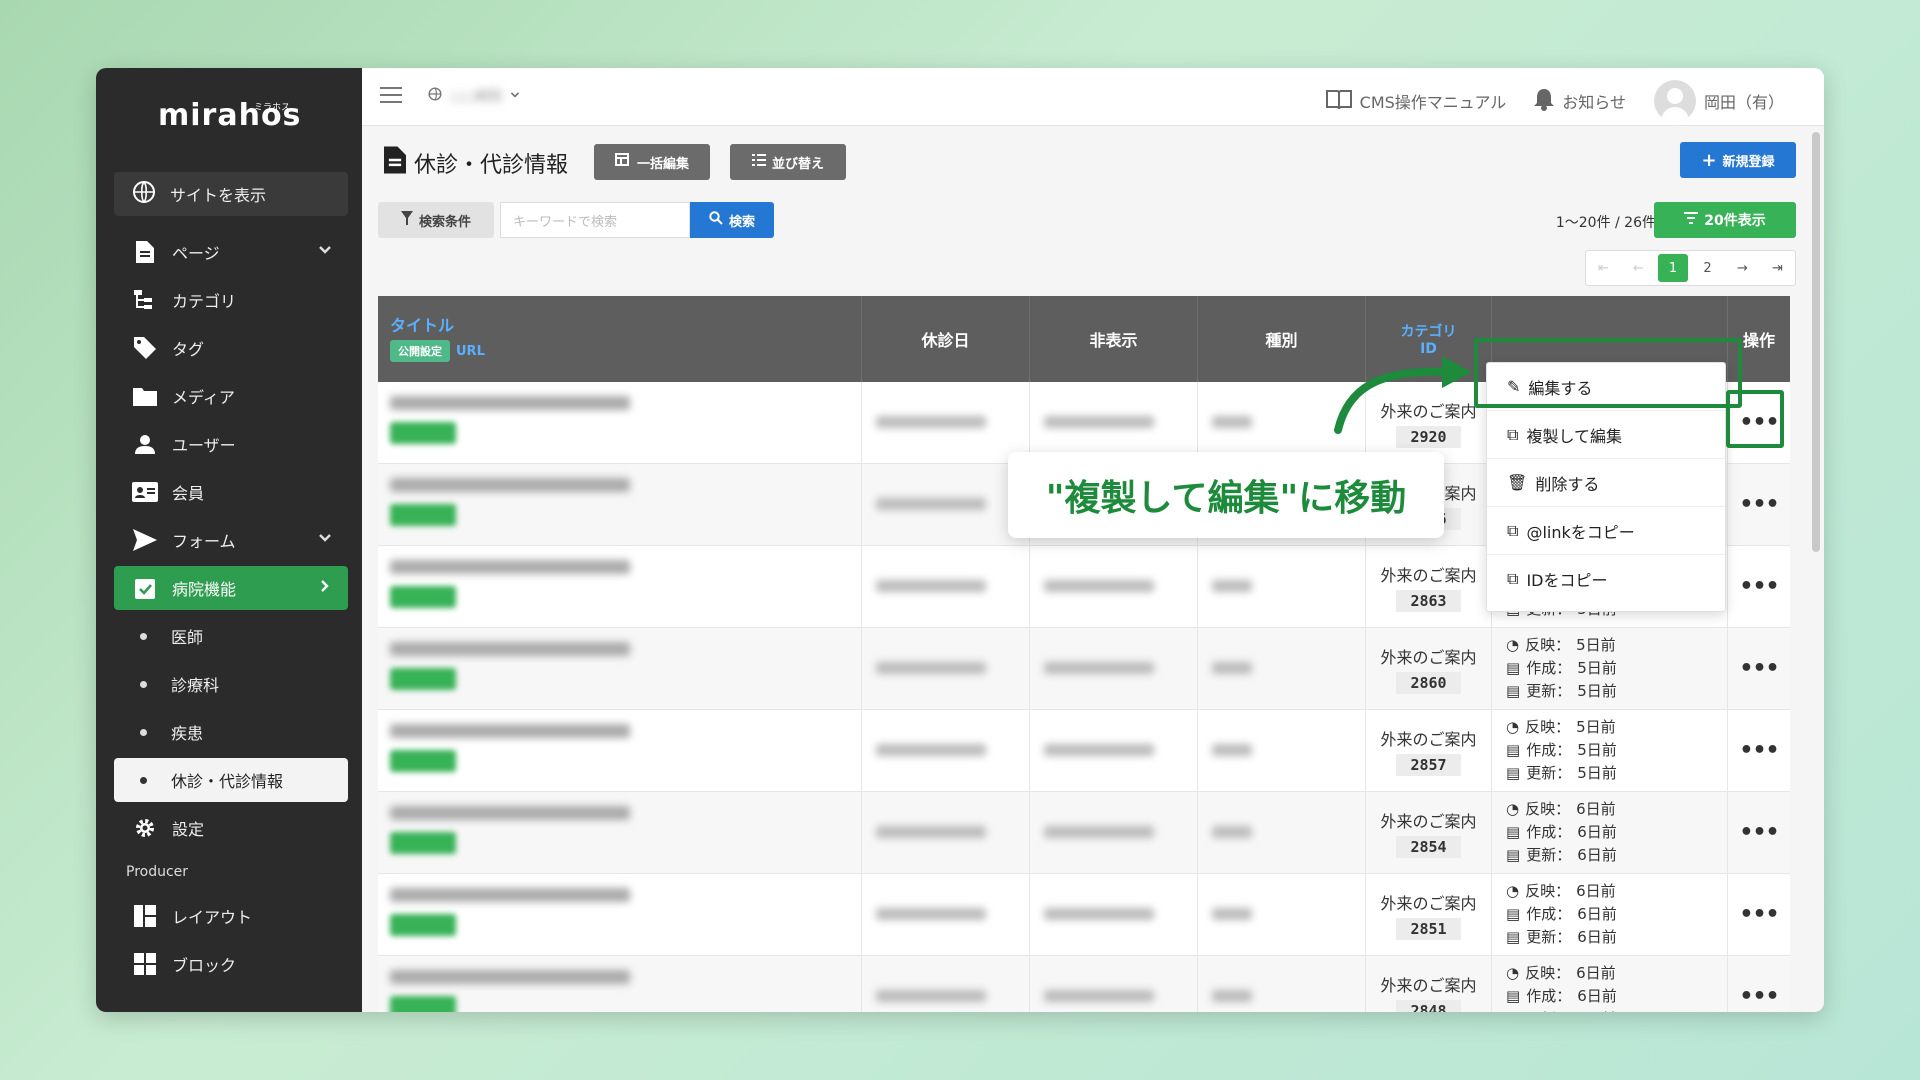 Image resolution: width=1920 pixels, height=1080 pixels. I want to click on bell-icon, so click(1544, 101).